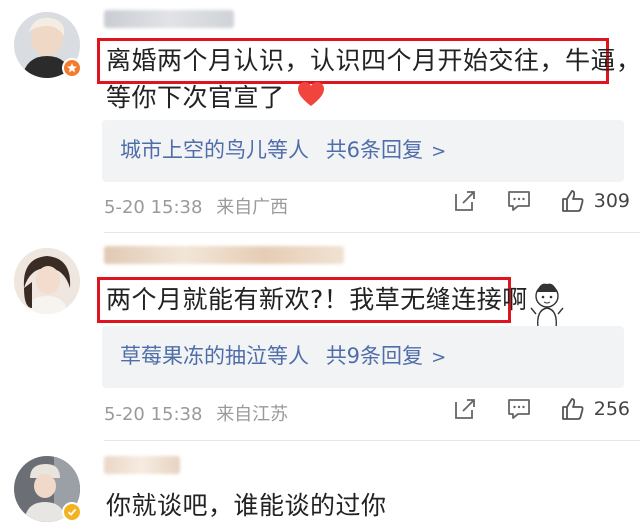  Describe the element at coordinates (72, 512) in the screenshot. I see `verified-badge-icon` at that location.